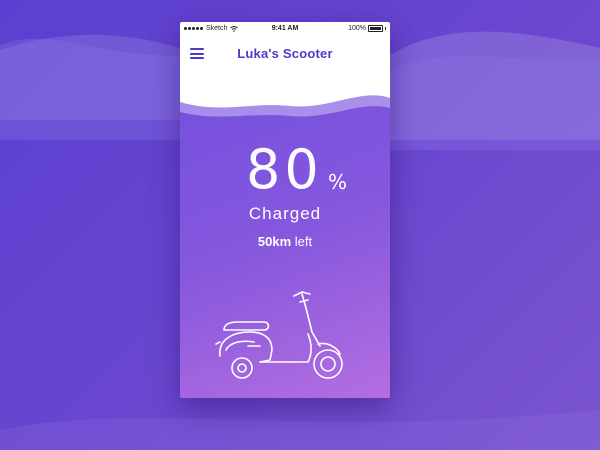 Image resolution: width=600 pixels, height=450 pixels. What do you see at coordinates (285, 29) in the screenshot?
I see `status-bar: Sketch 9:41 AM 100%` at bounding box center [285, 29].